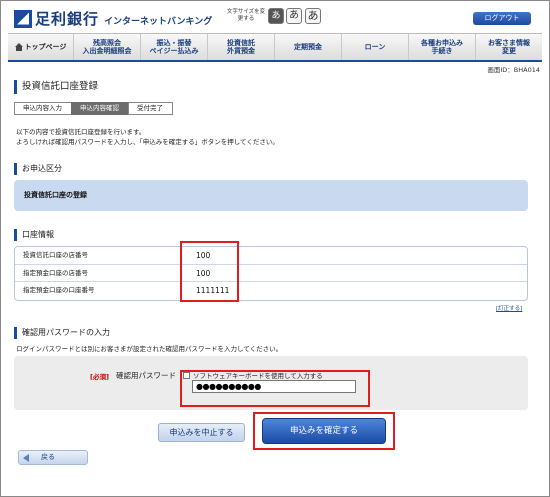 This screenshot has height=497, width=550. I want to click on application-heading: お申込区分, so click(274, 169).